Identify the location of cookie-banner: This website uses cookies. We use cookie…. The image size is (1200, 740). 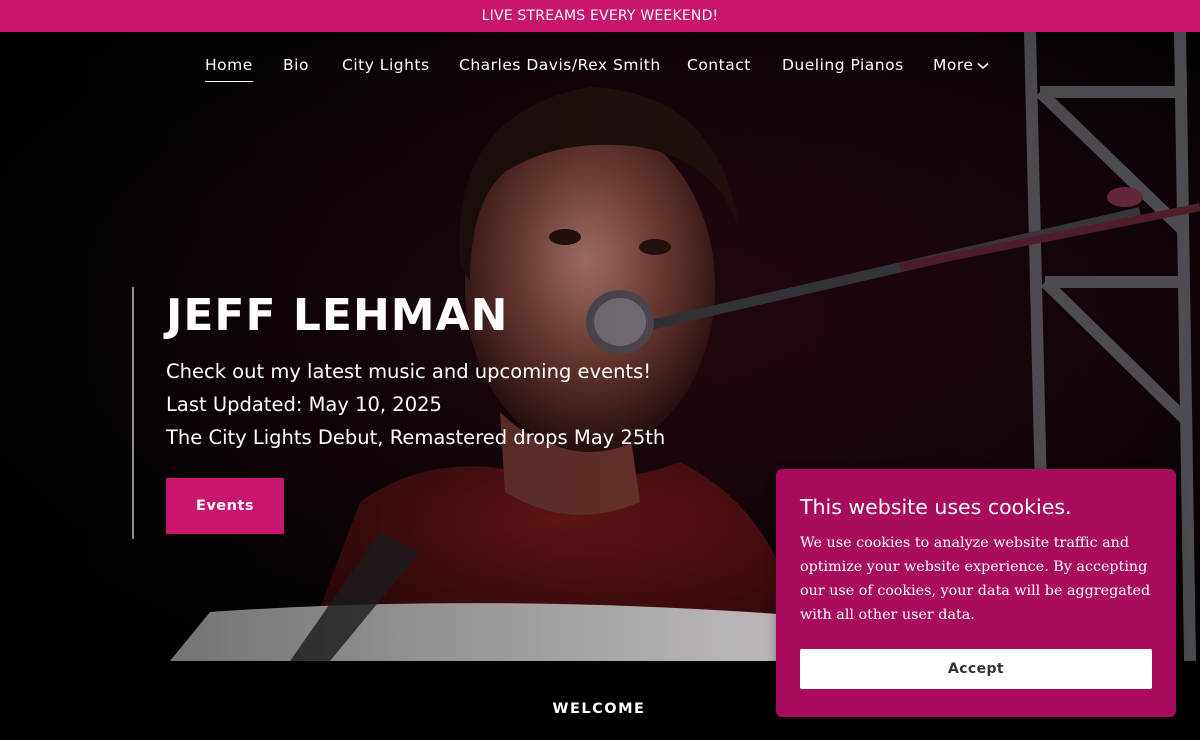
(976, 593).